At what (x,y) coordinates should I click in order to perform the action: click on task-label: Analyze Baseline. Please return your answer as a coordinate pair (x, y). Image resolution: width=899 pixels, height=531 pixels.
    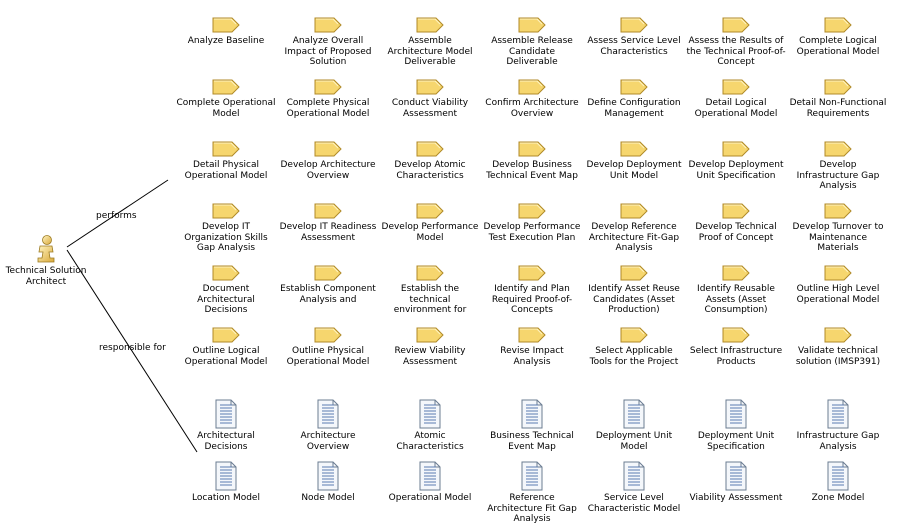
    Looking at the image, I should click on (226, 41).